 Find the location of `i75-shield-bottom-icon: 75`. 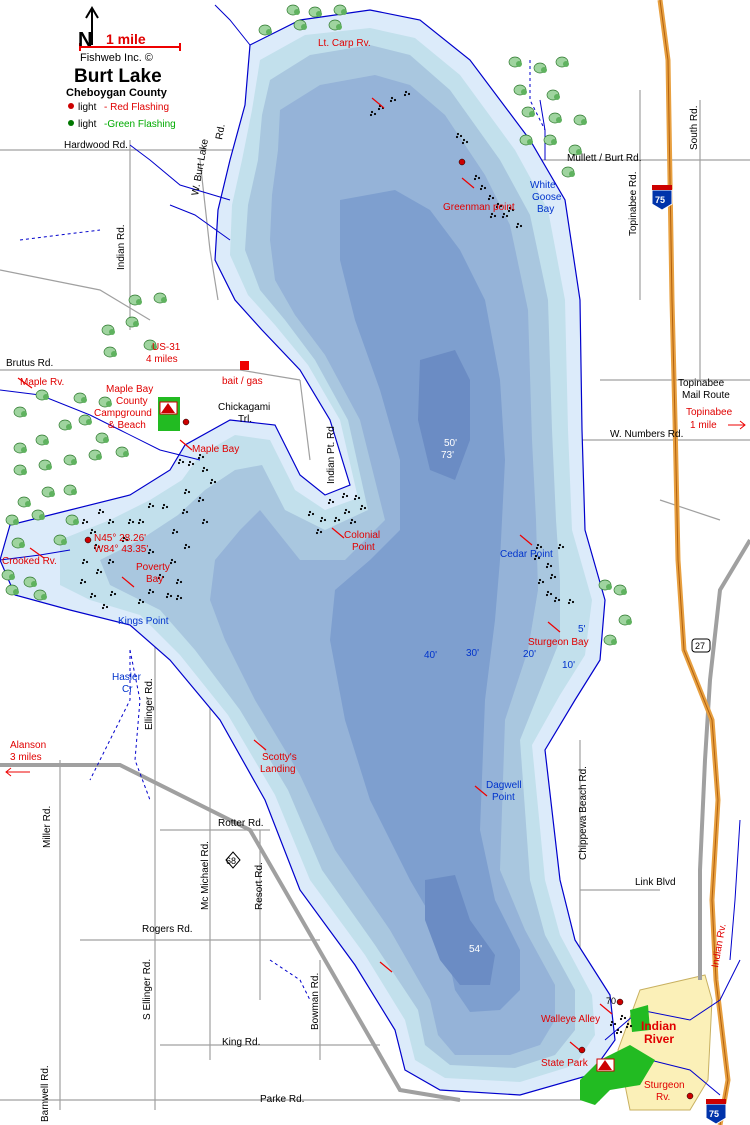

i75-shield-bottom-icon: 75 is located at coordinates (716, 1112).